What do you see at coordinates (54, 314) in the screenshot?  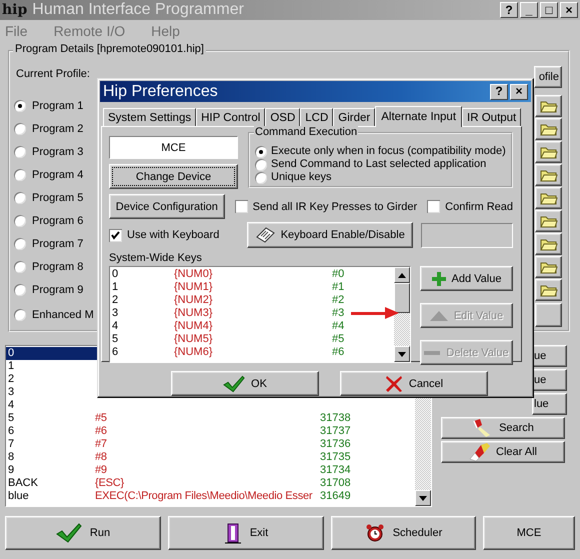 I see `mode-radio: Enhanced M` at bounding box center [54, 314].